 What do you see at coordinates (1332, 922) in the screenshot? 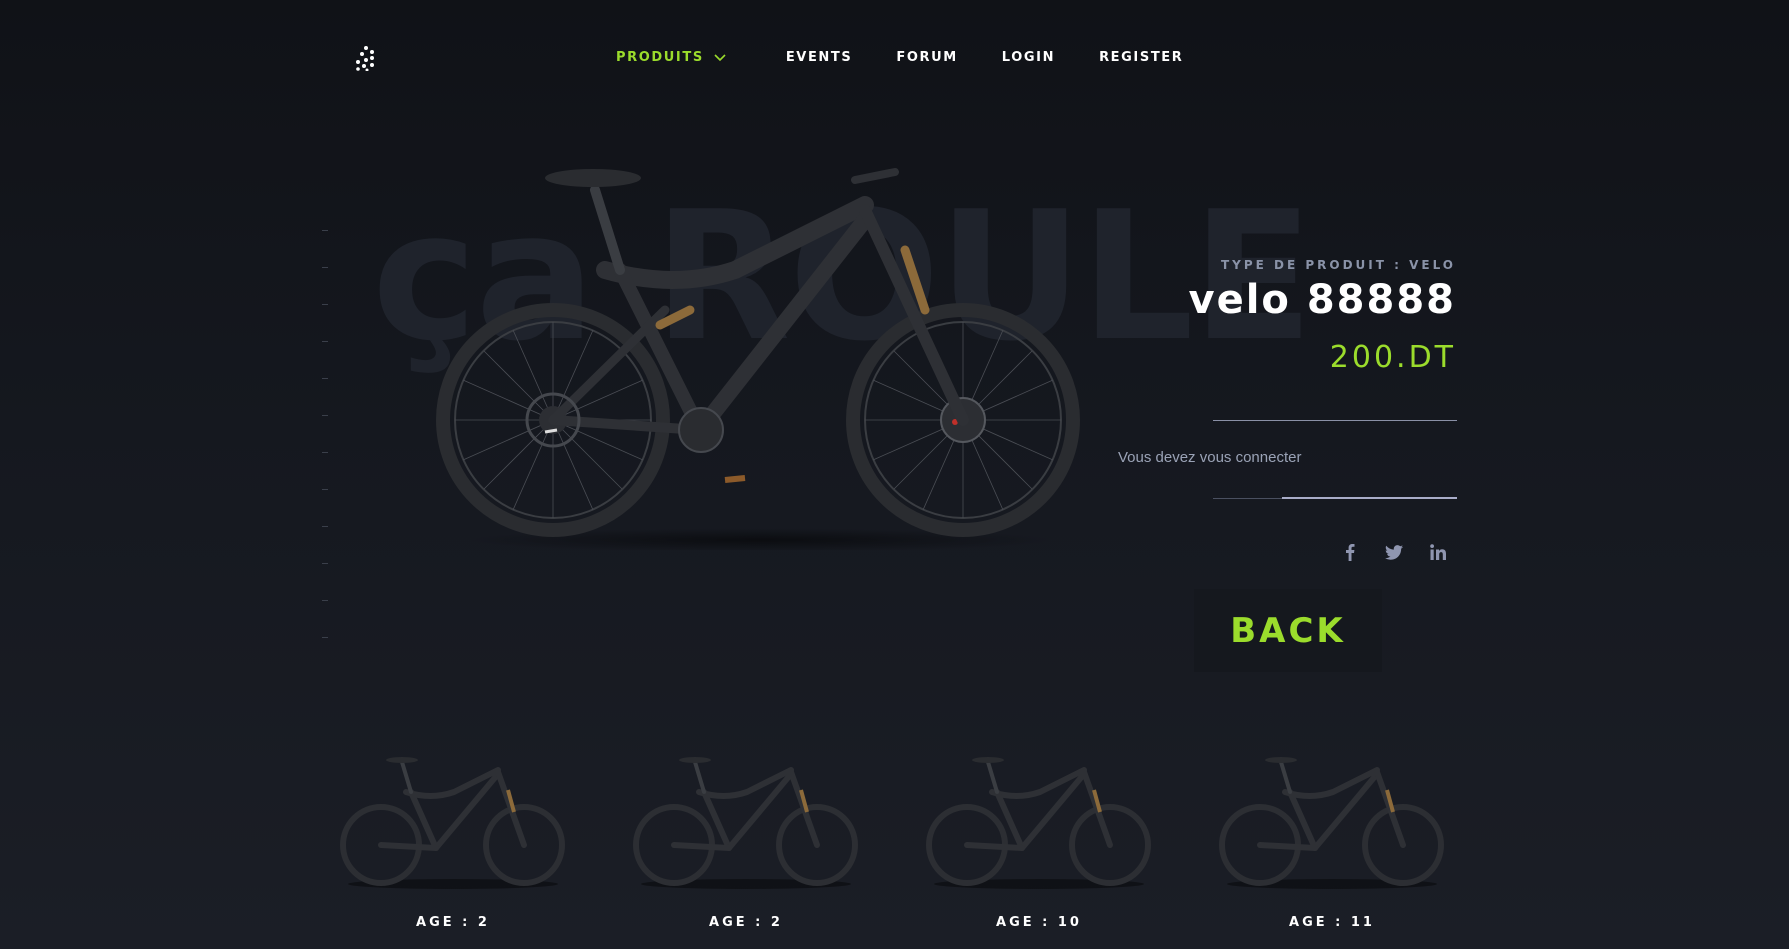
I see `related-product-label: AGE : 11` at bounding box center [1332, 922].